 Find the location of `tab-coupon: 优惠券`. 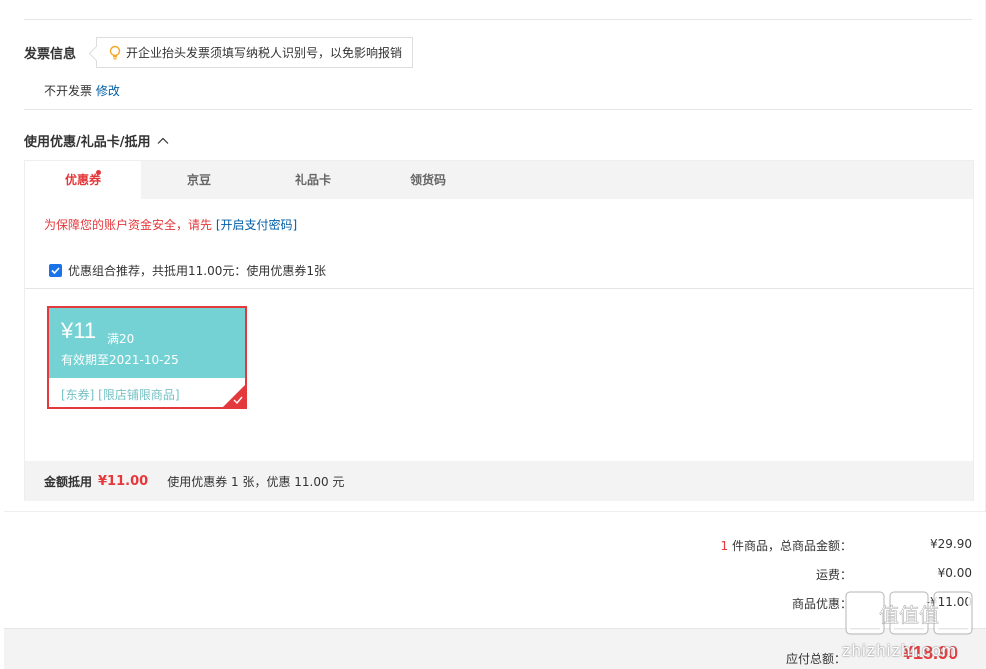

tab-coupon: 优惠券 is located at coordinates (83, 180).